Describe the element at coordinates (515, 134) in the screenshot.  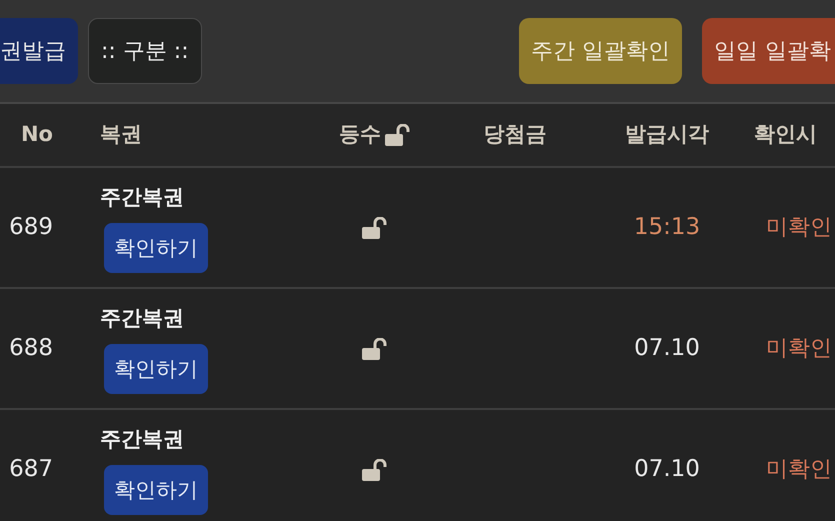
I see `column-header: 당첨금` at that location.